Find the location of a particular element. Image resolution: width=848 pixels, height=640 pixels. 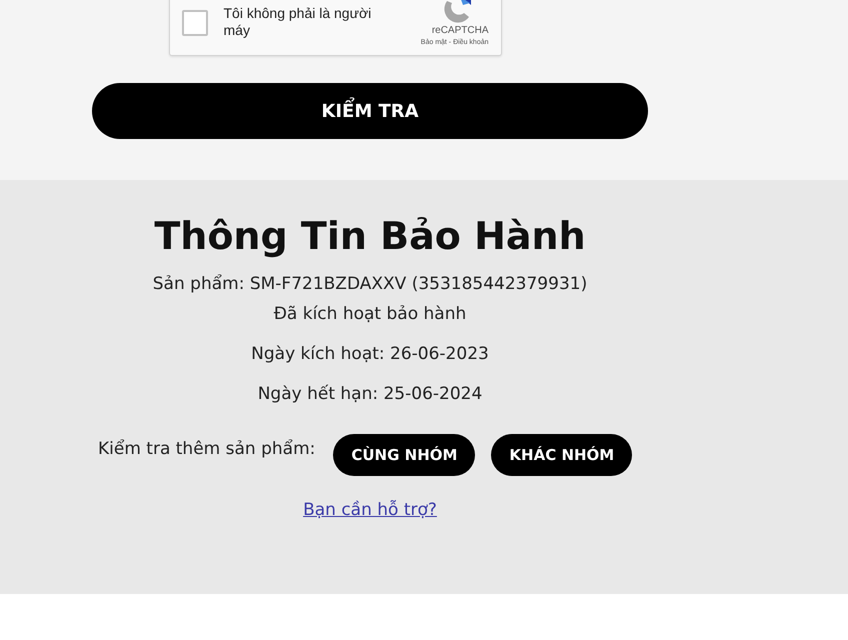

expiry-date: Ngày hết hạn: 25-06-2024 is located at coordinates (370, 394).